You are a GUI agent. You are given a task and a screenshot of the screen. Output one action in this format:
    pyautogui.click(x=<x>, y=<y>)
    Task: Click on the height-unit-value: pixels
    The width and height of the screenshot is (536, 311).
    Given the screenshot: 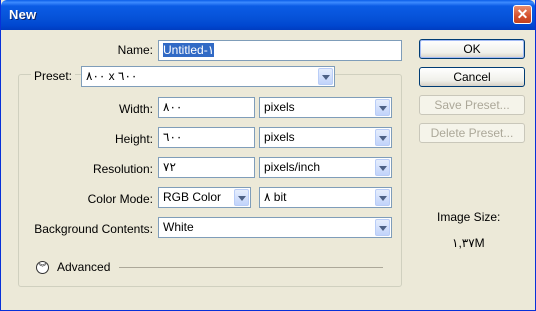 What is the action you would take?
    pyautogui.click(x=279, y=137)
    